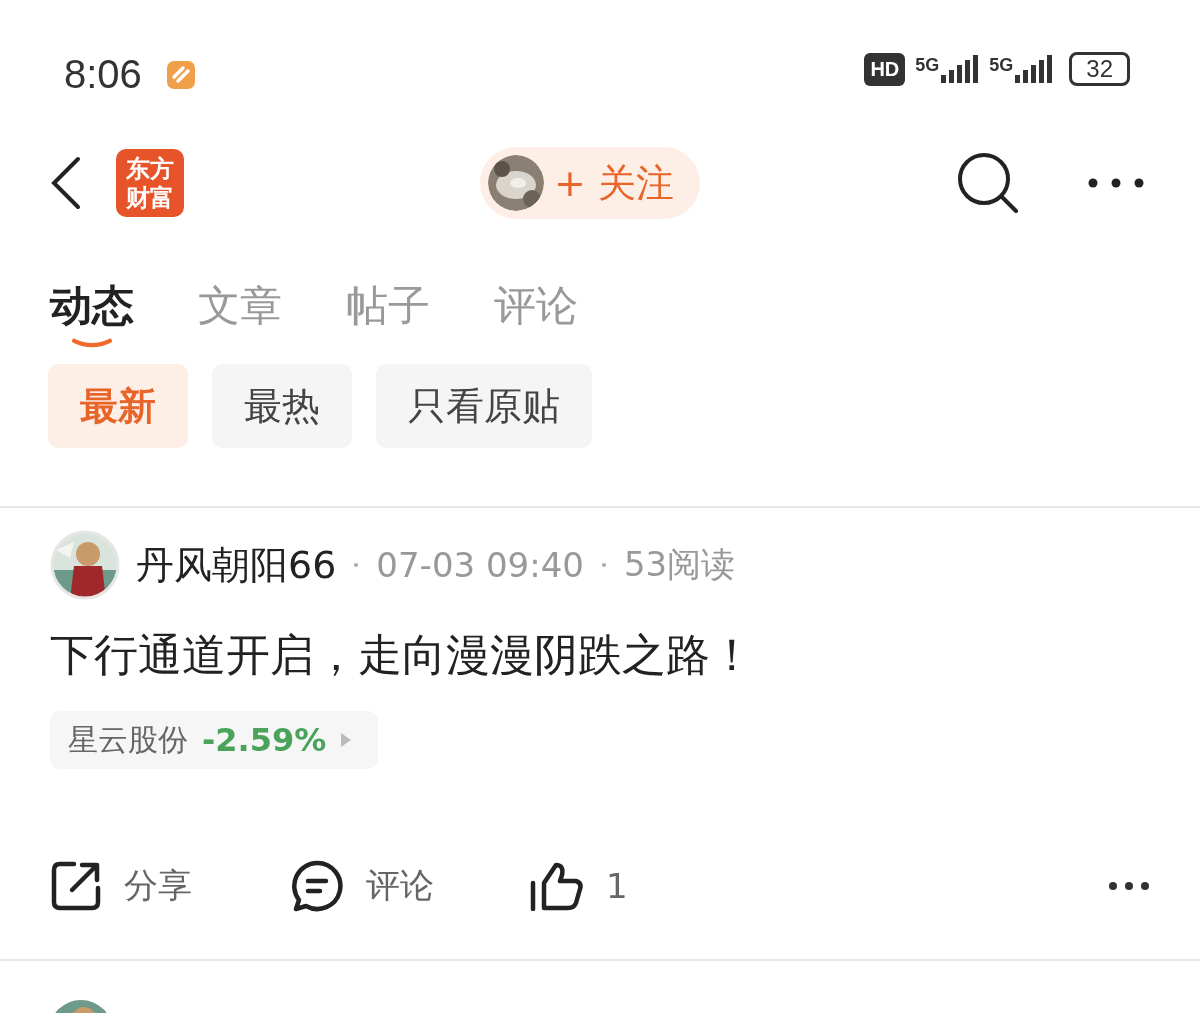 Image resolution: width=1200 pixels, height=1013 pixels. Describe the element at coordinates (988, 183) in the screenshot. I see `search-icon` at that location.